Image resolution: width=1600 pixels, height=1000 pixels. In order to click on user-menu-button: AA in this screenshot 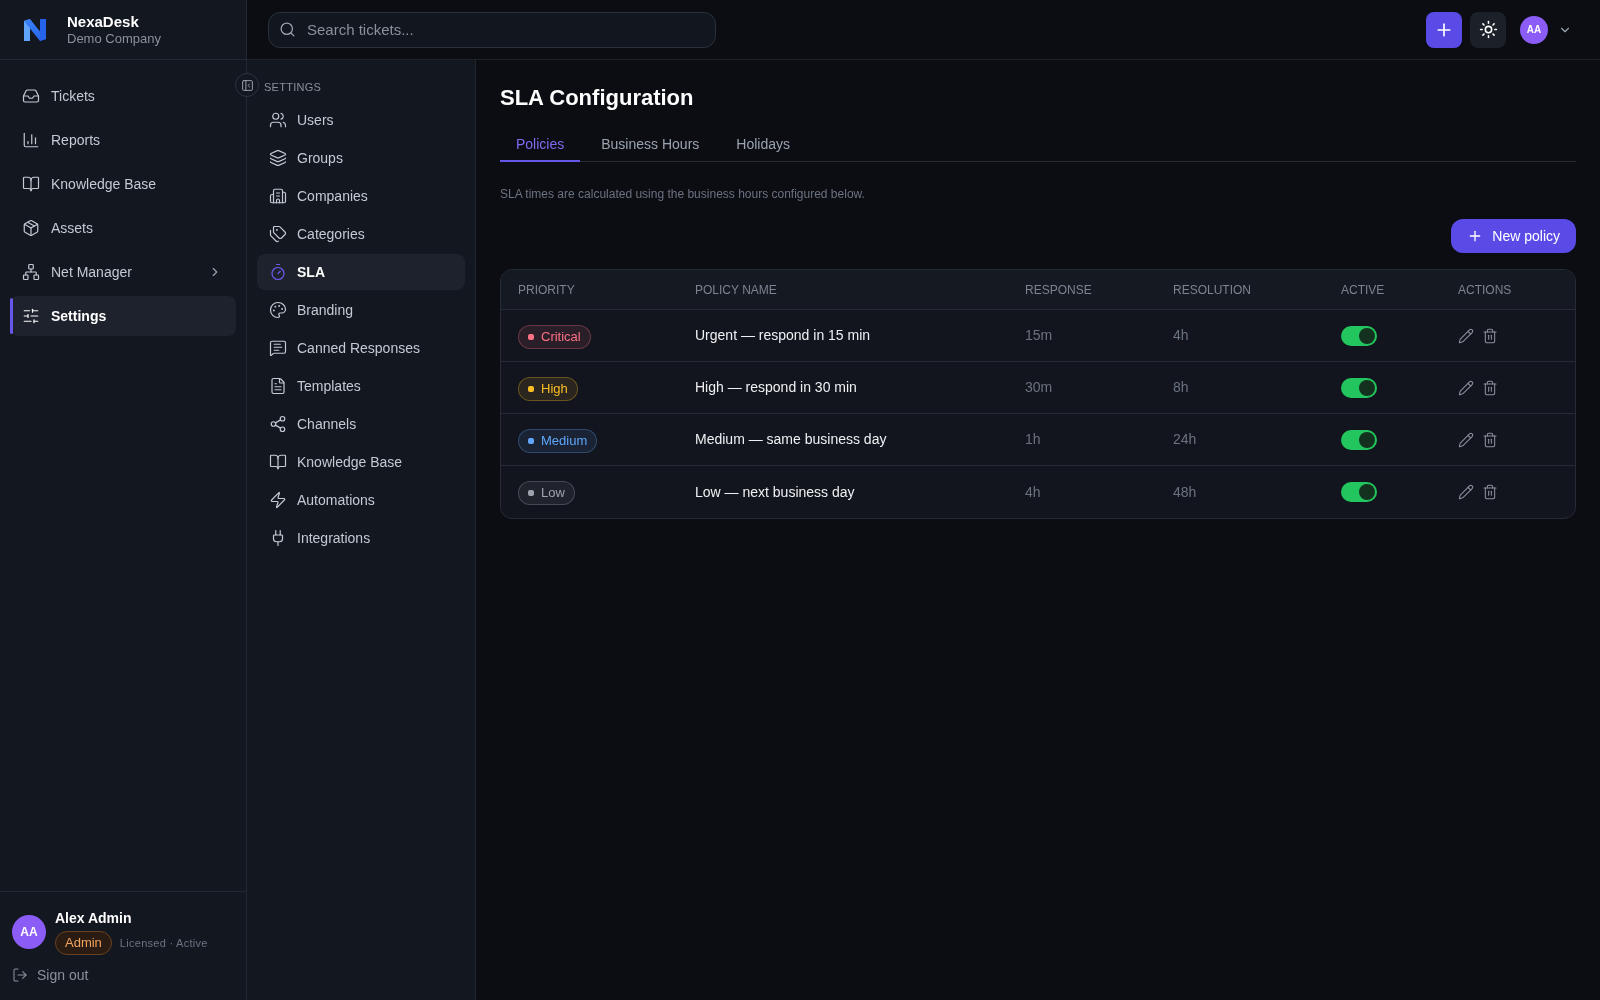, I will do `click(1546, 29)`.